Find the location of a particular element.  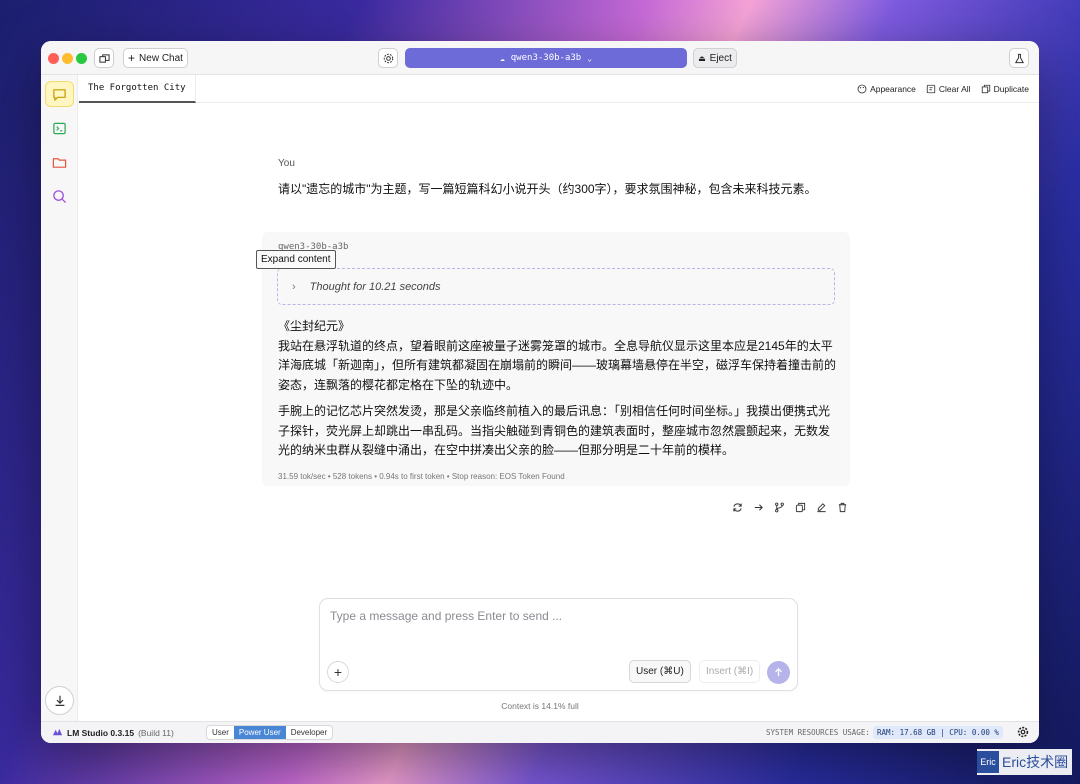

model-selector: ☁ qwen3-30b-a3b ⌄ is located at coordinates (546, 58).